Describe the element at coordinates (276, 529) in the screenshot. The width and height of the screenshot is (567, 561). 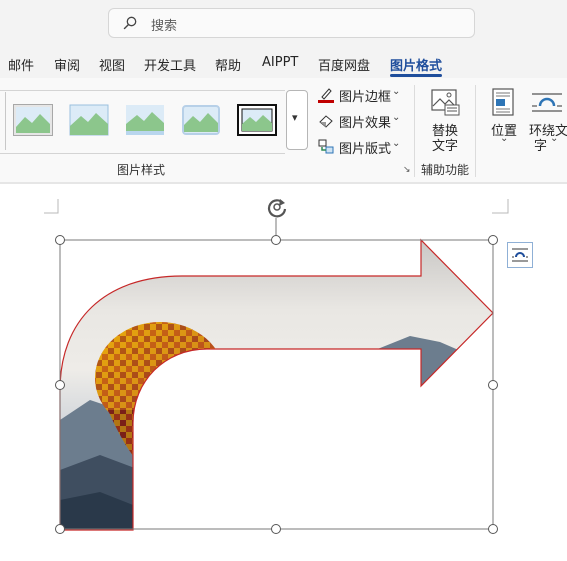
I see `resize-handle-bottom` at that location.